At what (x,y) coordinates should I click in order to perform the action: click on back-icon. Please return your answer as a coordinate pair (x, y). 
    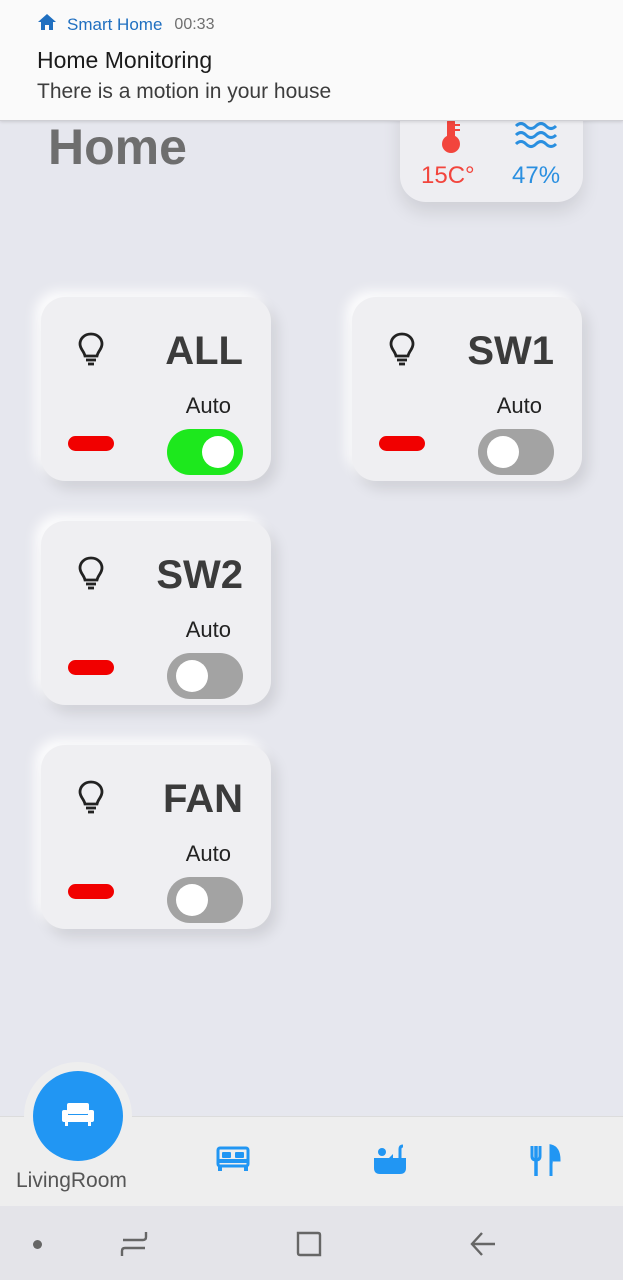
    Looking at the image, I should click on (483, 1246).